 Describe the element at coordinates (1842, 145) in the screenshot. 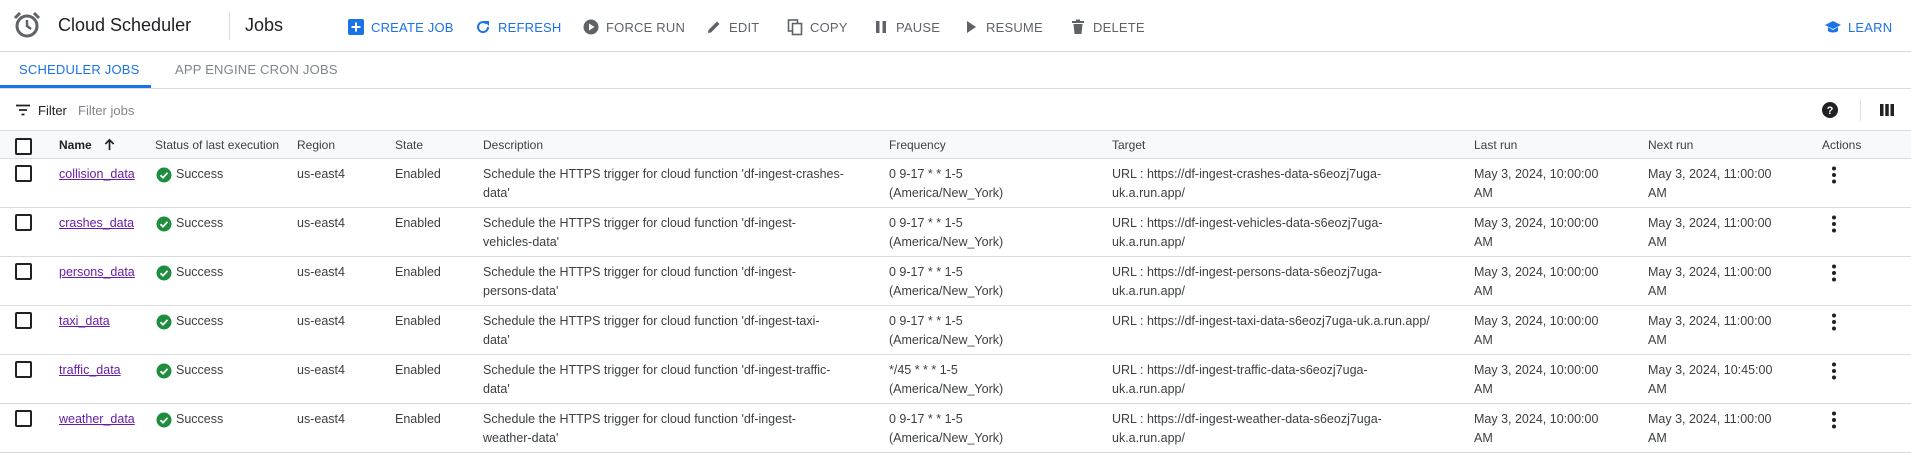

I see `column-header-actions: Actions` at that location.